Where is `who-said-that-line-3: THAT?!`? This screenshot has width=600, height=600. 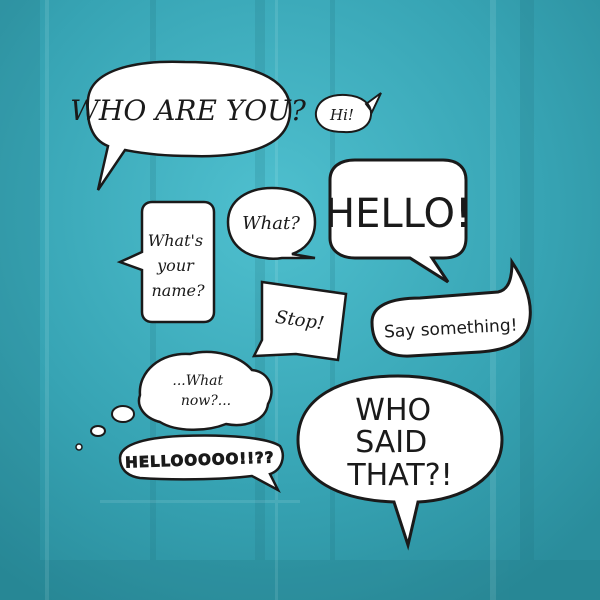
who-said-that-line-3: THAT?! is located at coordinates (399, 475).